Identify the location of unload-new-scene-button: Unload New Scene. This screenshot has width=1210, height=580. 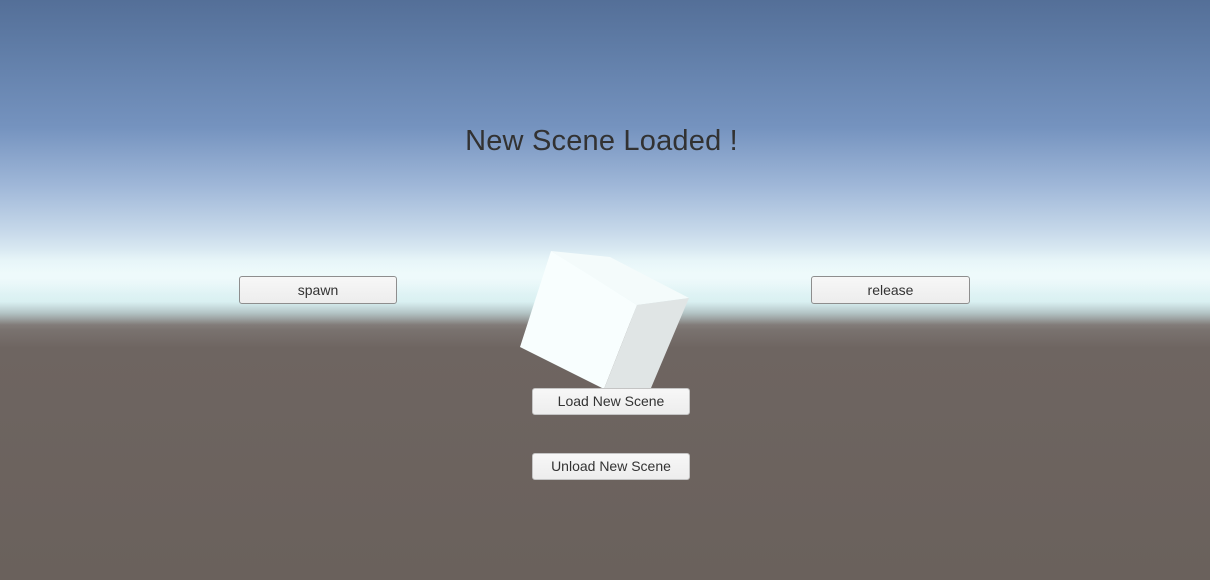
(611, 466).